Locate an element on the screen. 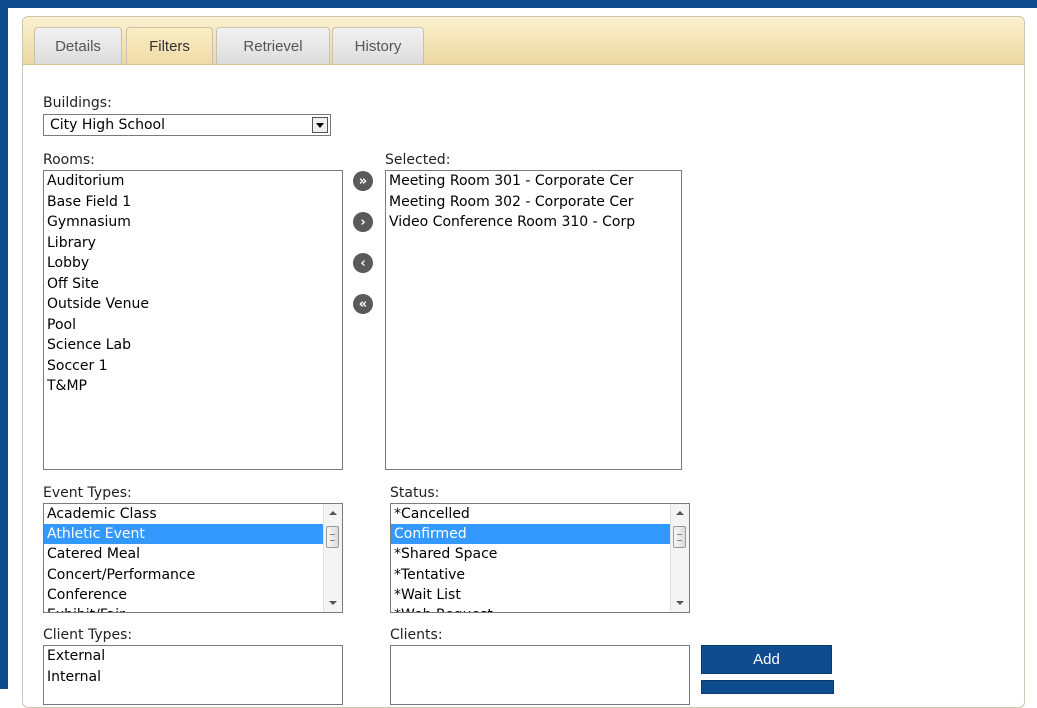 The width and height of the screenshot is (1037, 708). selected-room-option: Meeting Room 301 - Corporate Cer is located at coordinates (533, 181).